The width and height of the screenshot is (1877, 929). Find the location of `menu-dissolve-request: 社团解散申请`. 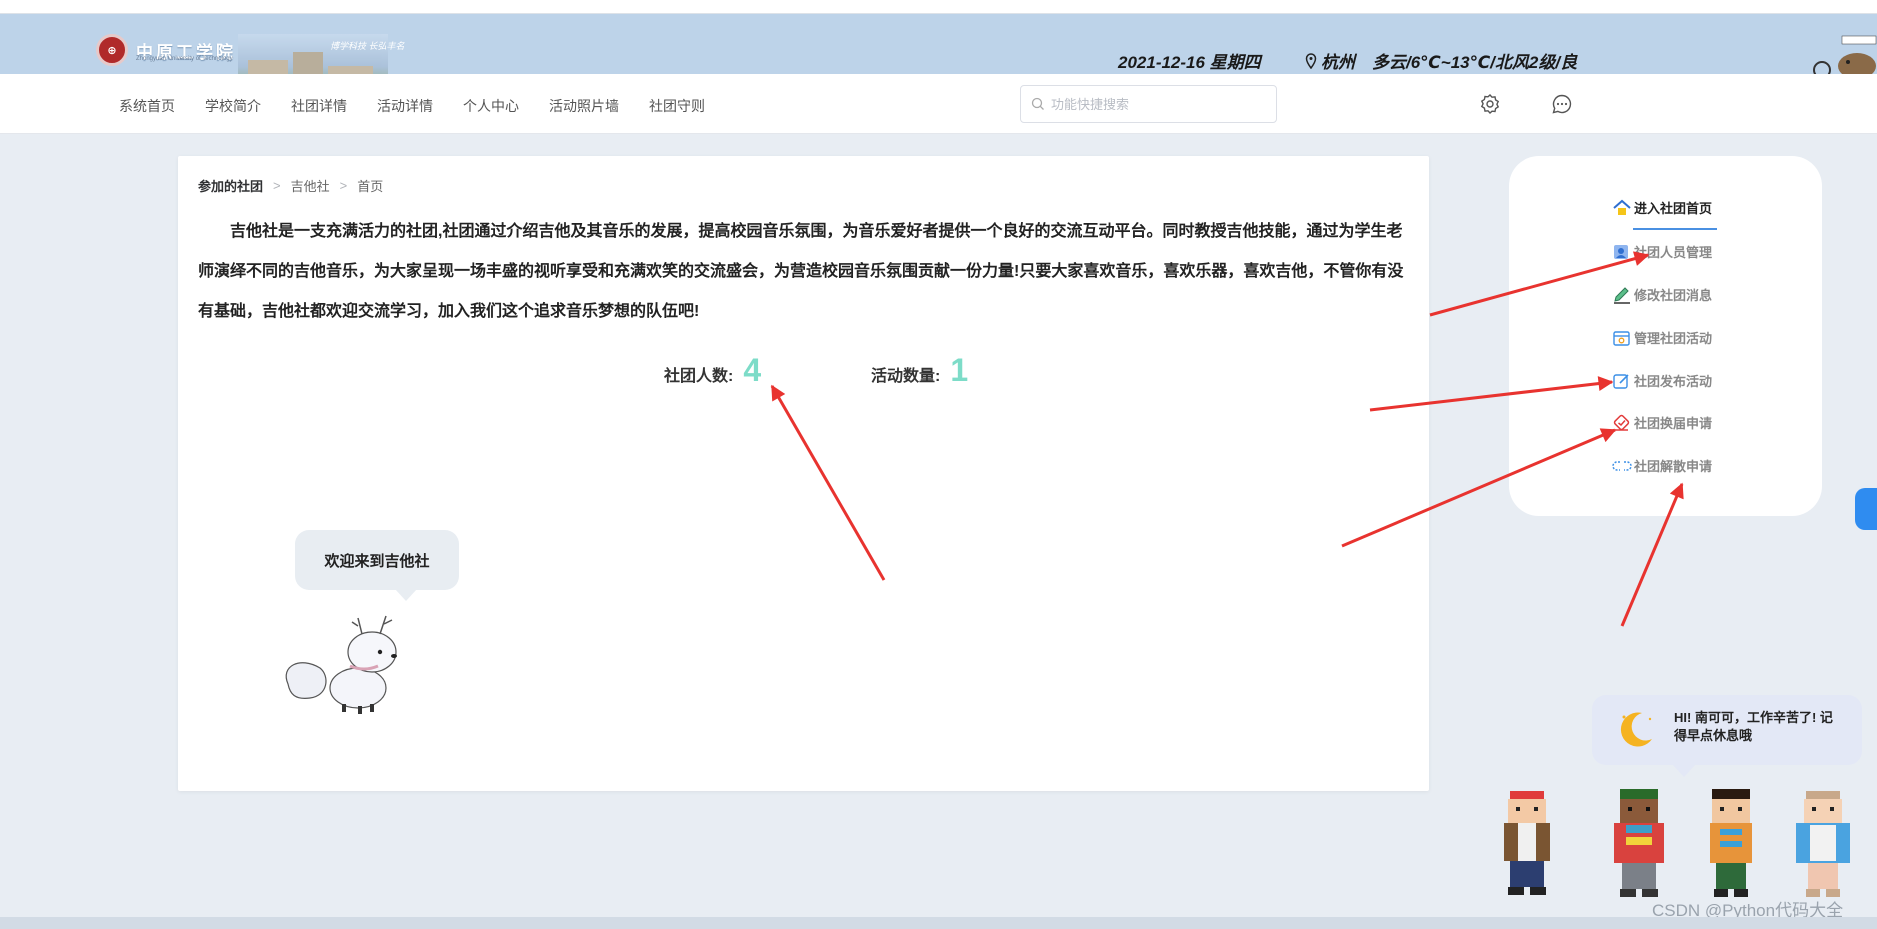

menu-dissolve-request: 社团解散申请 is located at coordinates (1662, 465).